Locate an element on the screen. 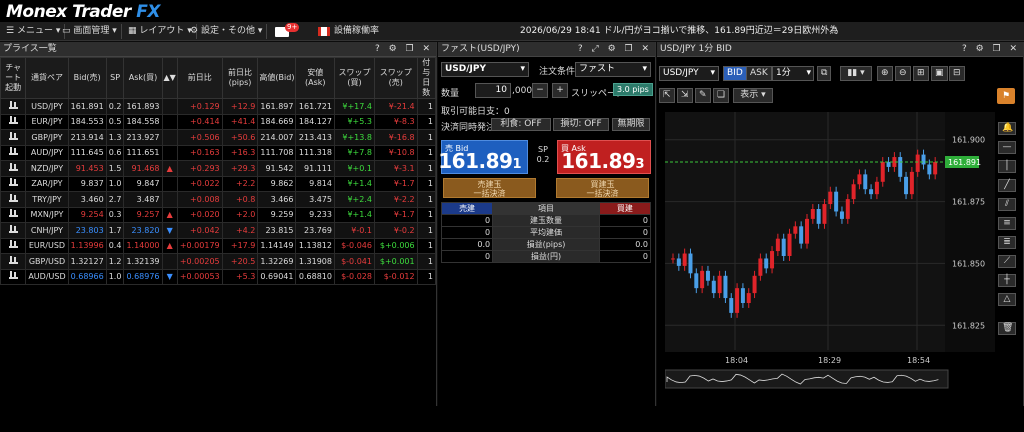 The height and width of the screenshot is (432, 1024). levels-icon: ≣ is located at coordinates (1007, 242).